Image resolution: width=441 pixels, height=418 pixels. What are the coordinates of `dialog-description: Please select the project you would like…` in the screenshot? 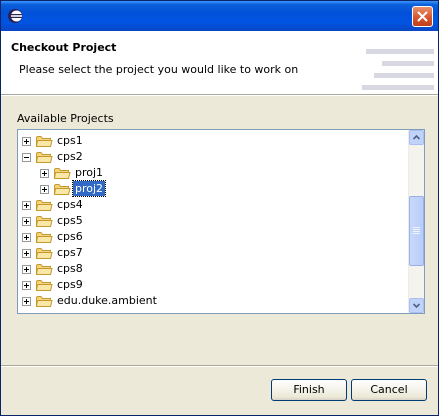 It's located at (159, 69).